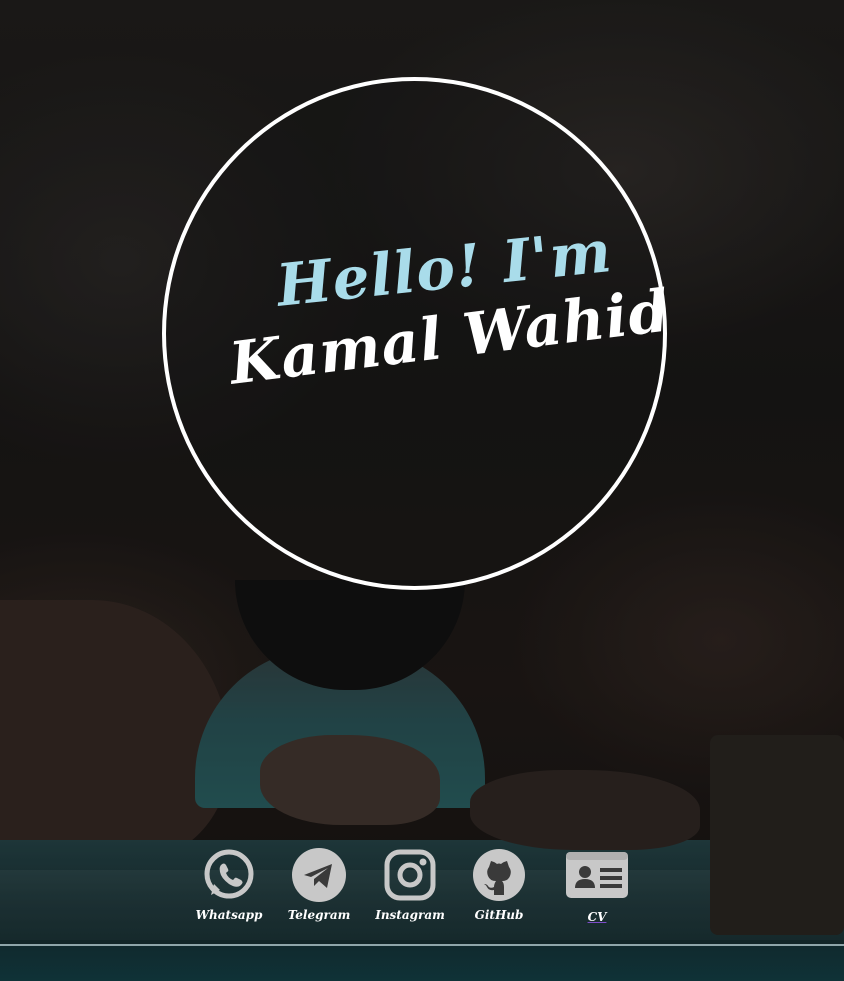 This screenshot has width=844, height=981. What do you see at coordinates (410, 915) in the screenshot?
I see `instagram-label: Instagram` at bounding box center [410, 915].